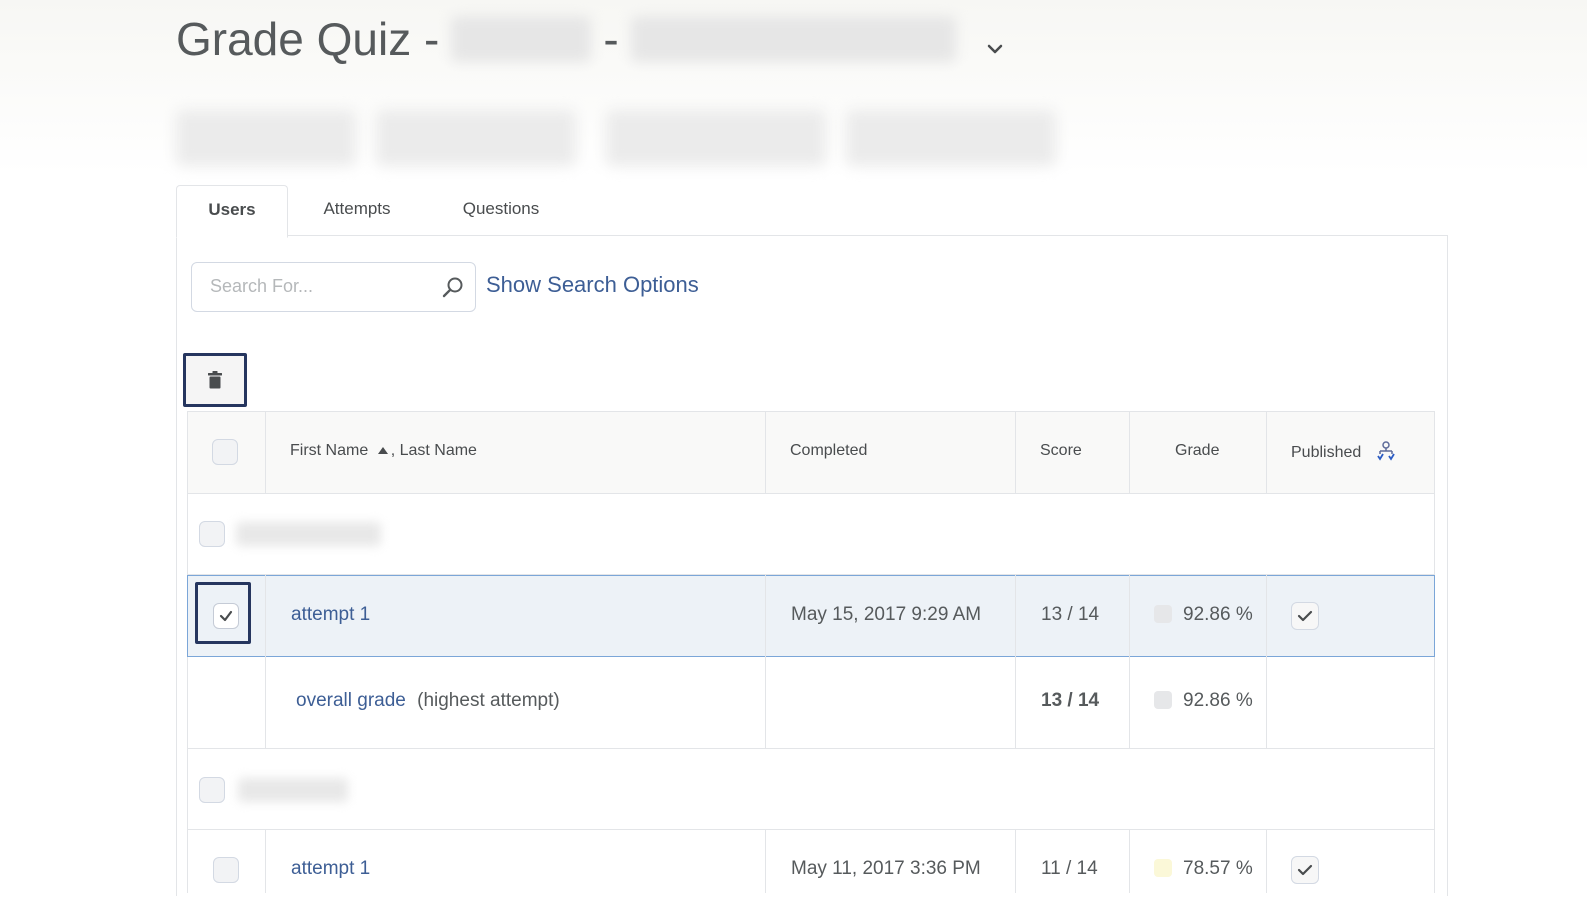  What do you see at coordinates (434, 450) in the screenshot?
I see `sort-last-name-link: , Last Name` at bounding box center [434, 450].